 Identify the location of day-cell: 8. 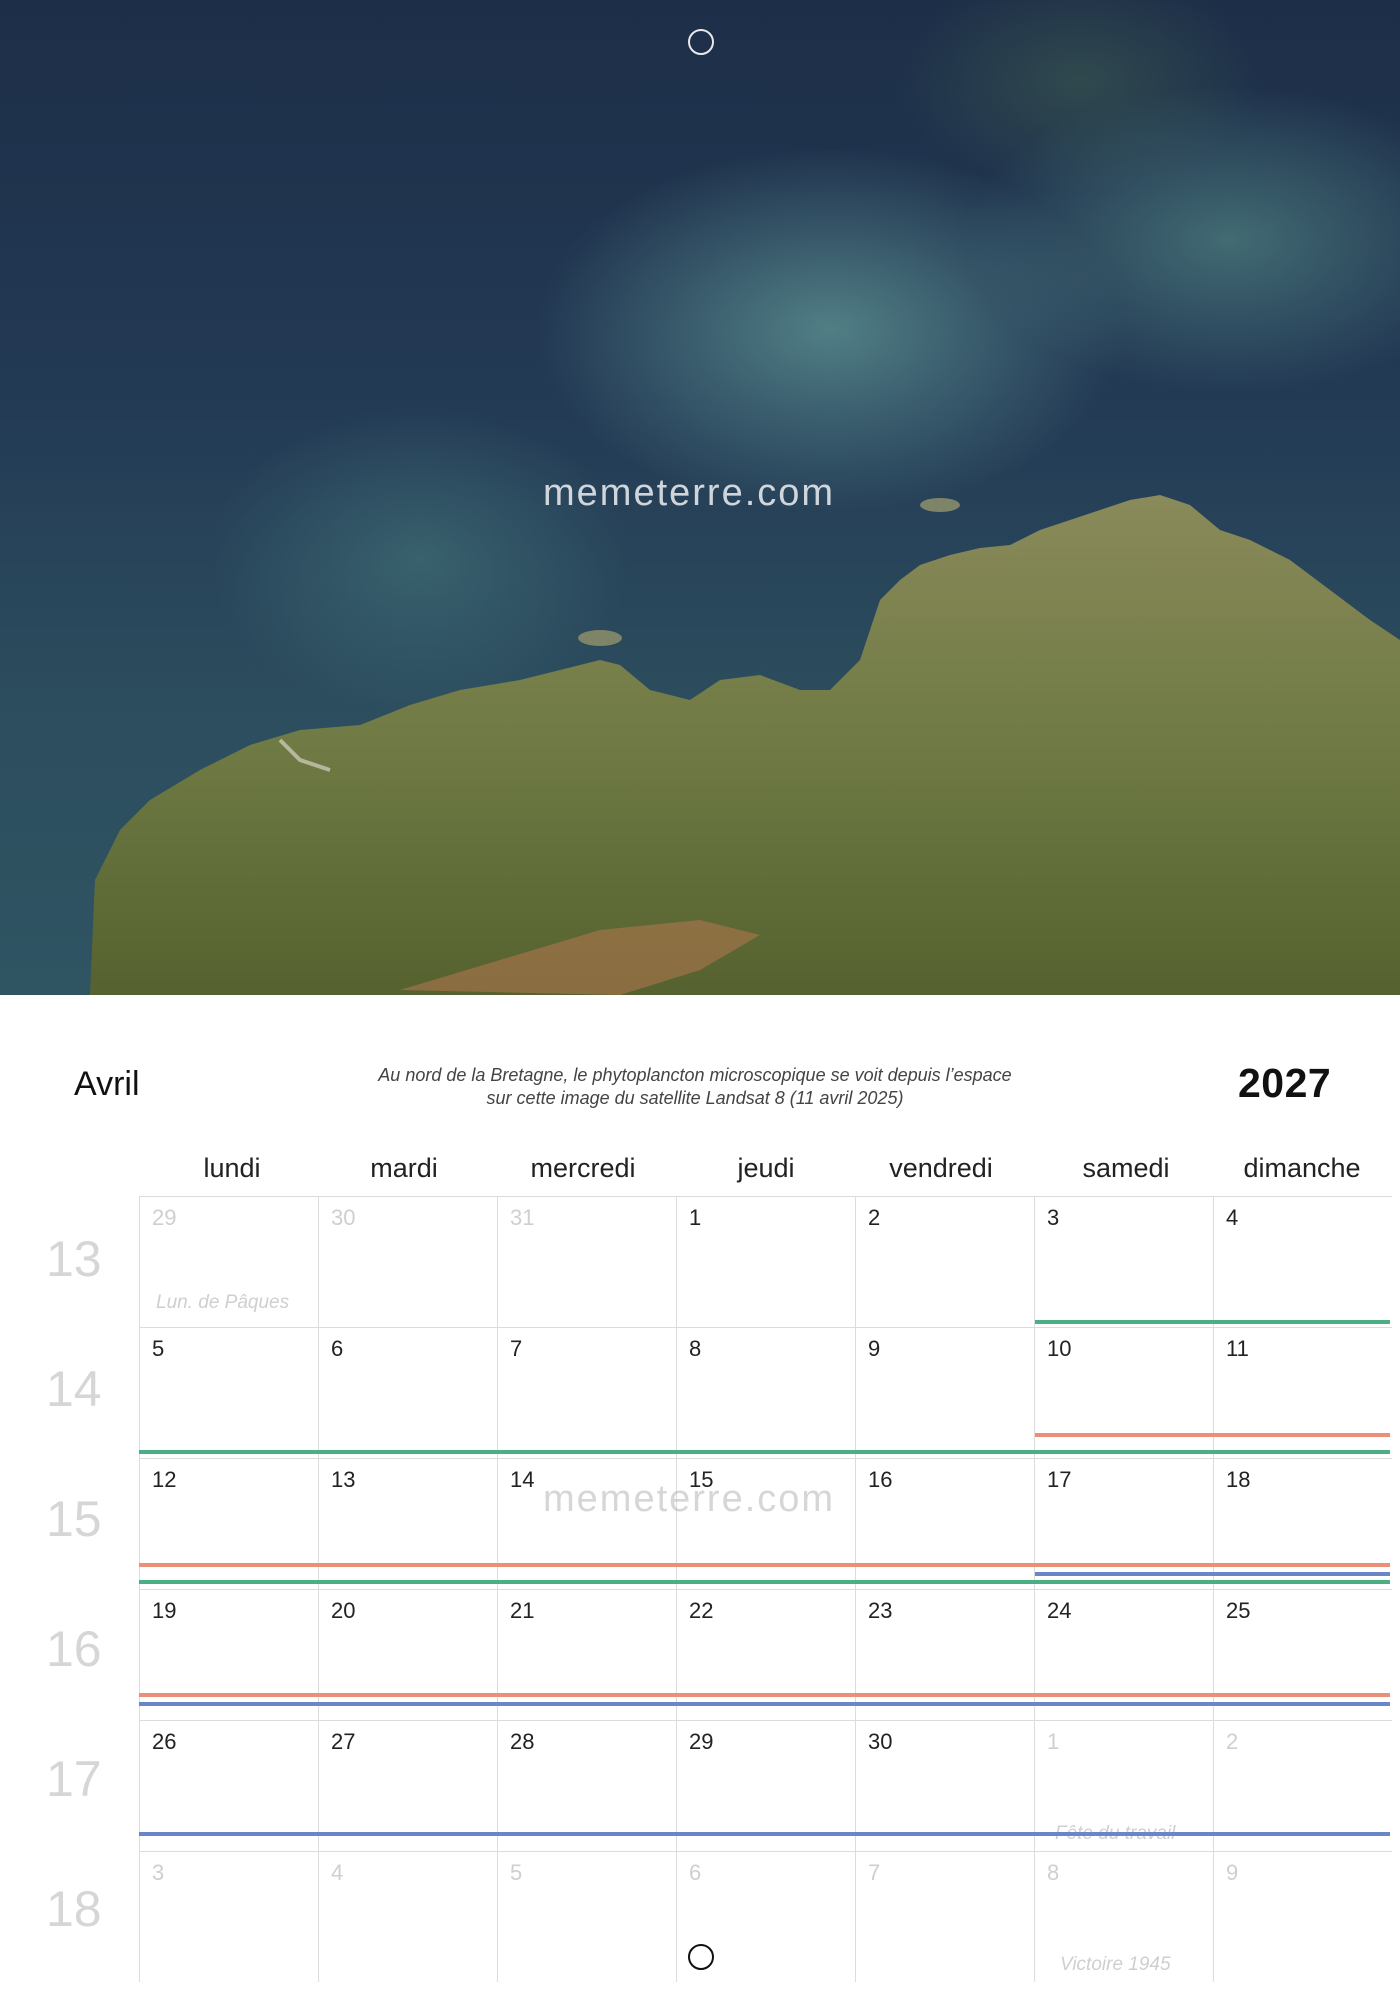
(765, 1392).